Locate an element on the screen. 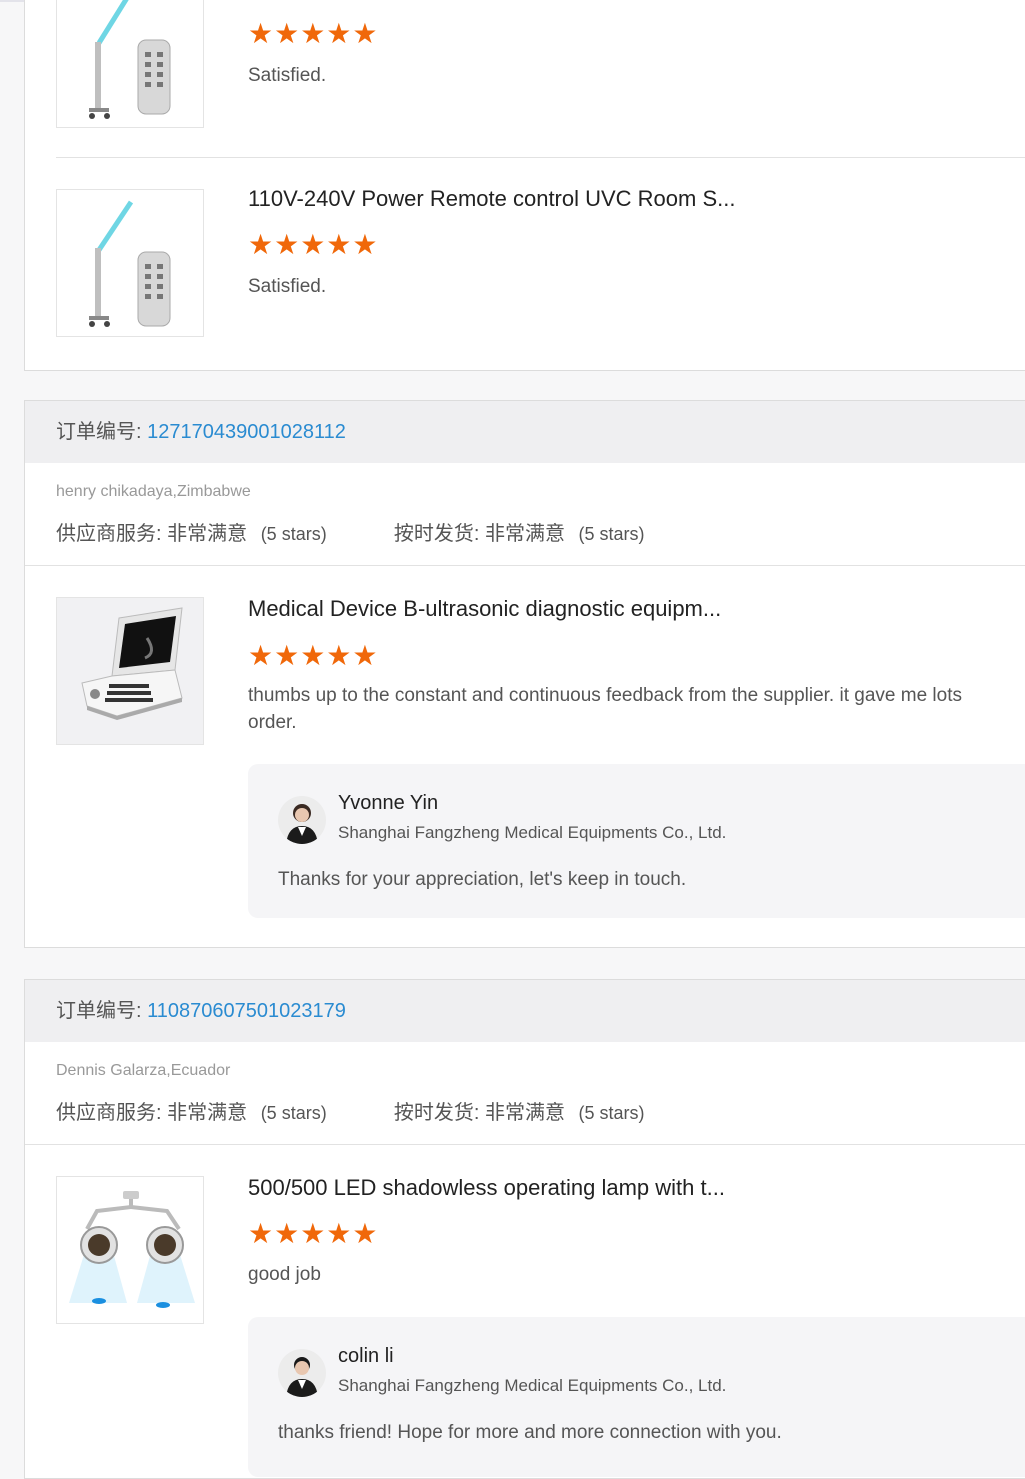 The image size is (1025, 1479). reply-author-name: Yvonne Yin is located at coordinates (388, 803).